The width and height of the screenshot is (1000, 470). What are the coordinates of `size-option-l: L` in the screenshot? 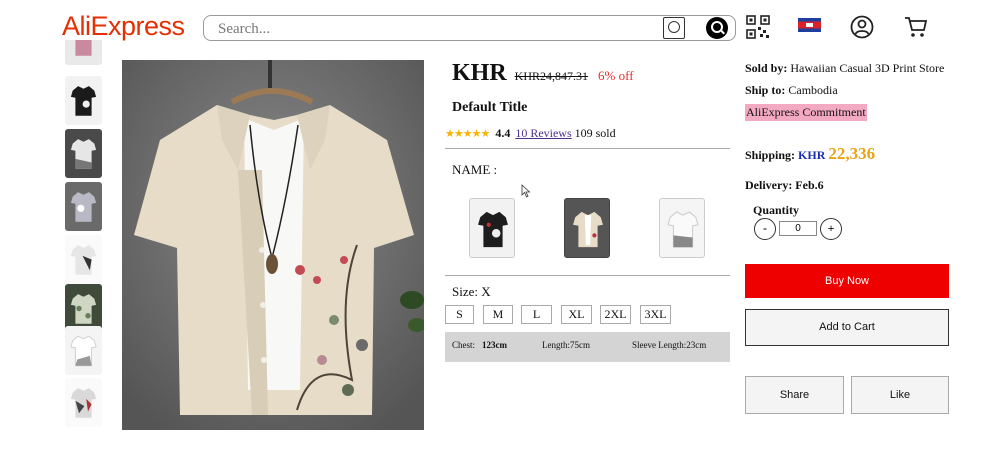 It's located at (536, 314).